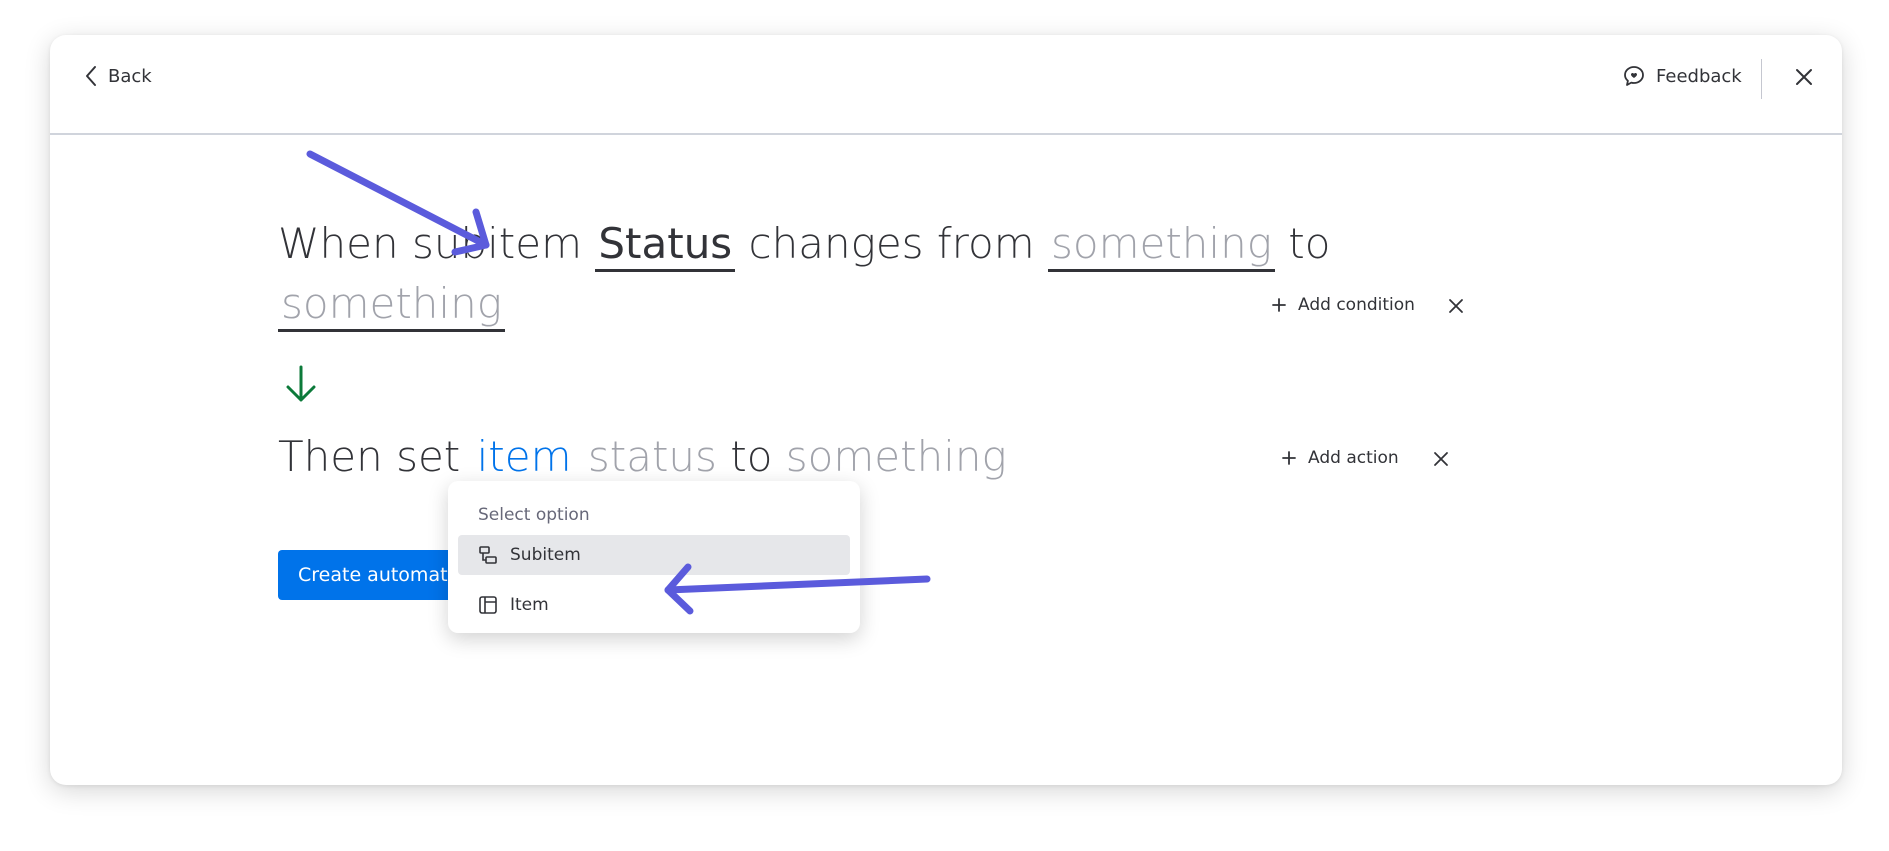 The height and width of the screenshot is (851, 1889). Describe the element at coordinates (646, 456) in the screenshot. I see `action-field-text: status` at that location.